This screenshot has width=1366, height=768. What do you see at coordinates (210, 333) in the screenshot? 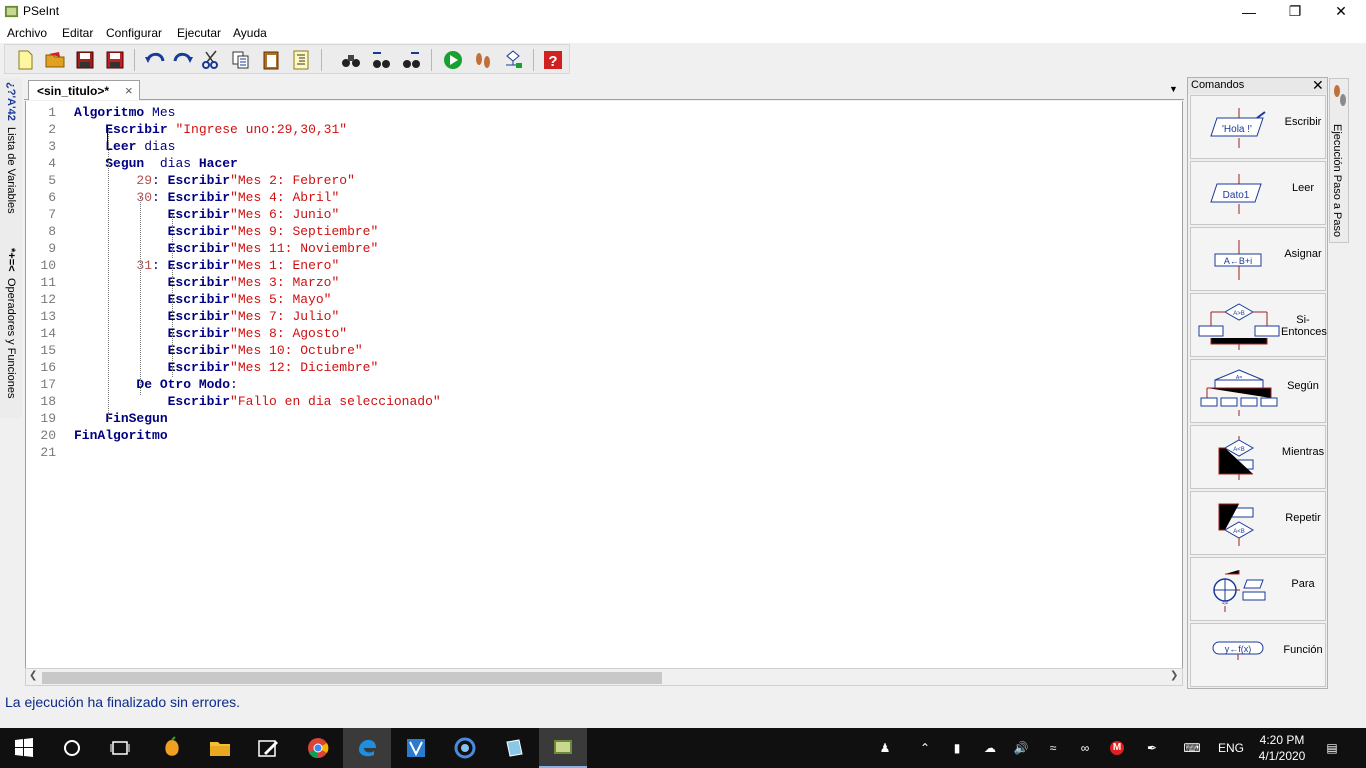
I see `code-line: Escribir"Mes 8: Agosto"` at bounding box center [210, 333].